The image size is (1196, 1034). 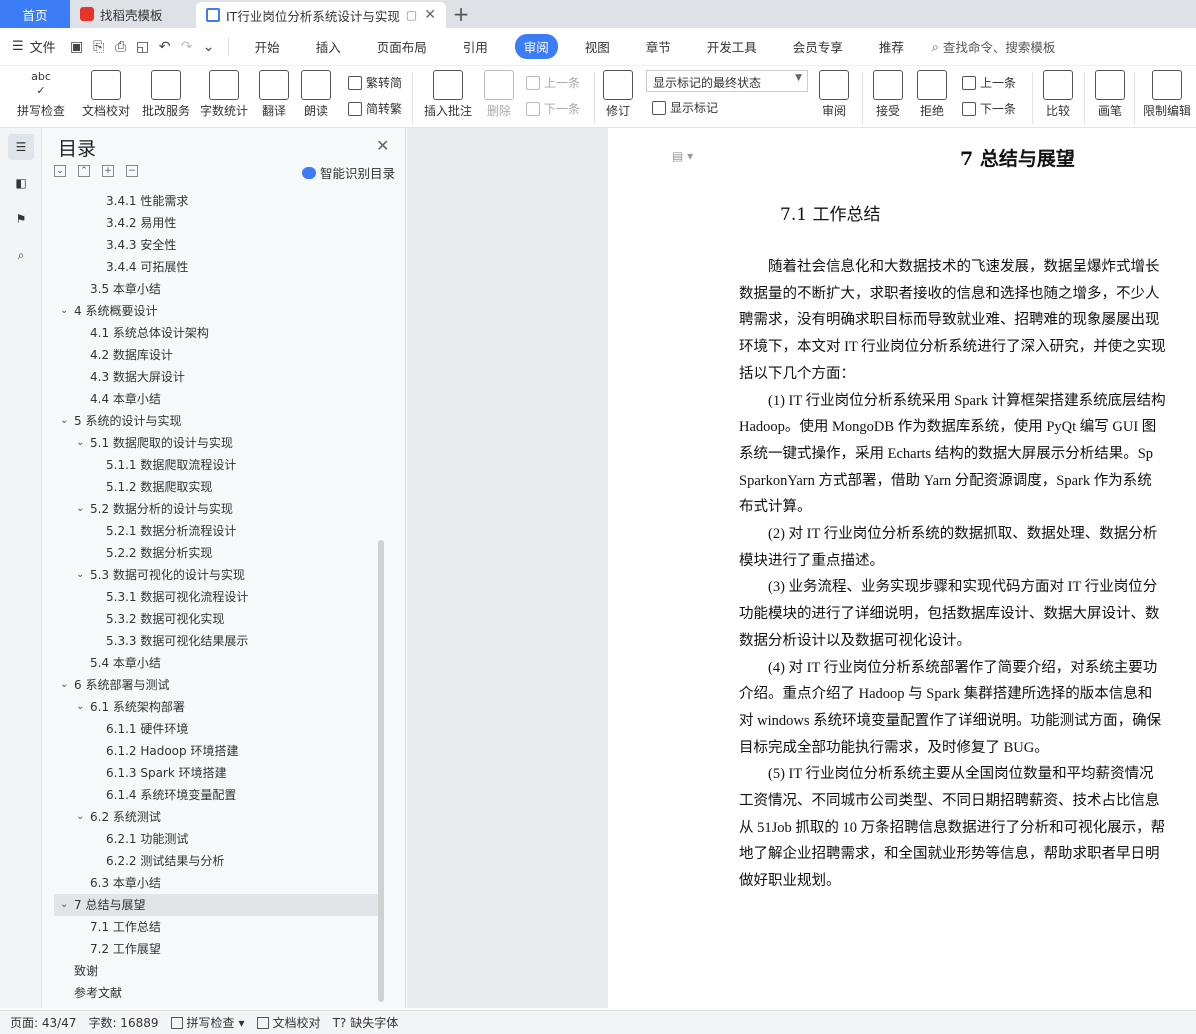 I want to click on add-heading-icon: +, so click(x=108, y=171).